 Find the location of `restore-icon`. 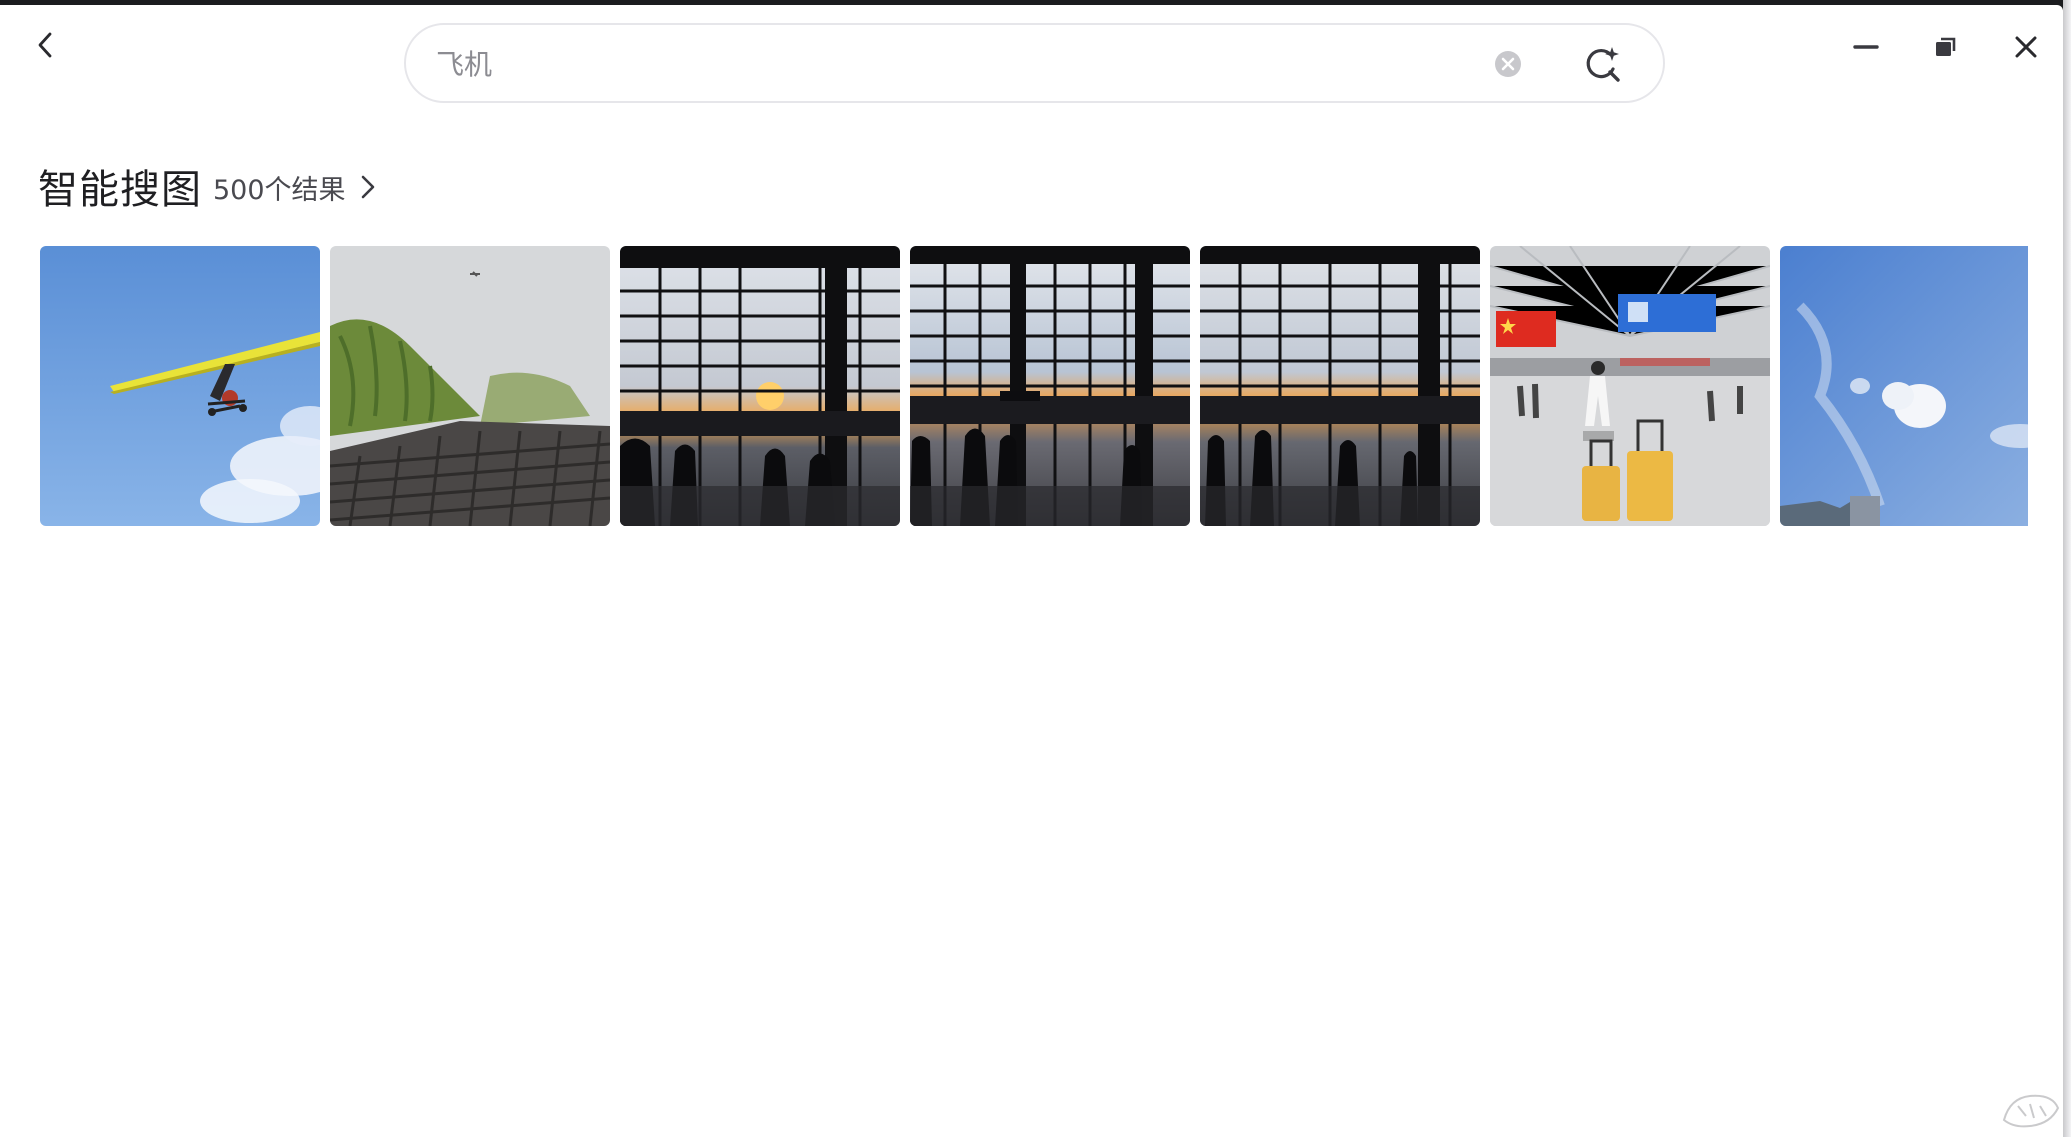

restore-icon is located at coordinates (1946, 46).